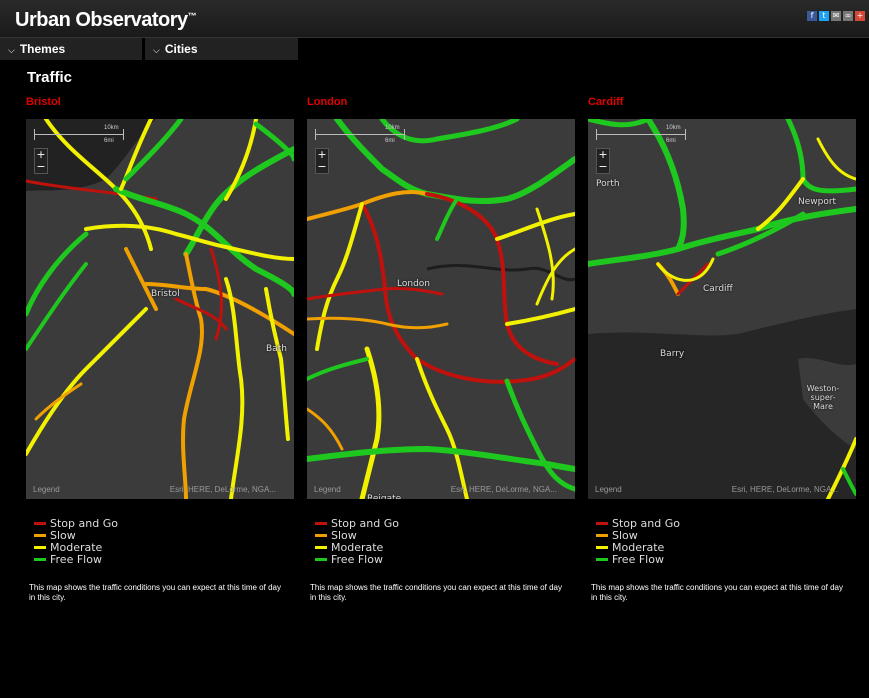 This screenshot has width=869, height=698. I want to click on place-label: Bath, so click(276, 349).